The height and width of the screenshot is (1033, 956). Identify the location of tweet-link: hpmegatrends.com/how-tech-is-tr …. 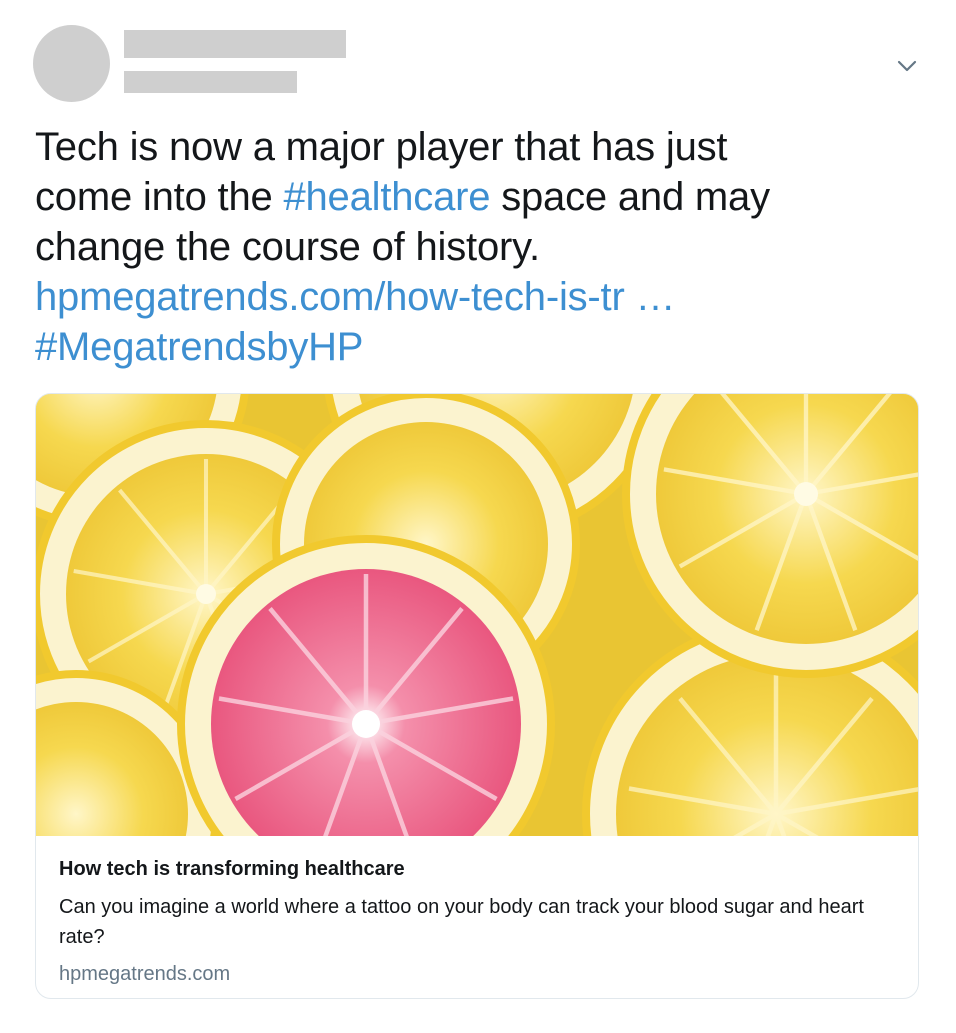
(475, 297).